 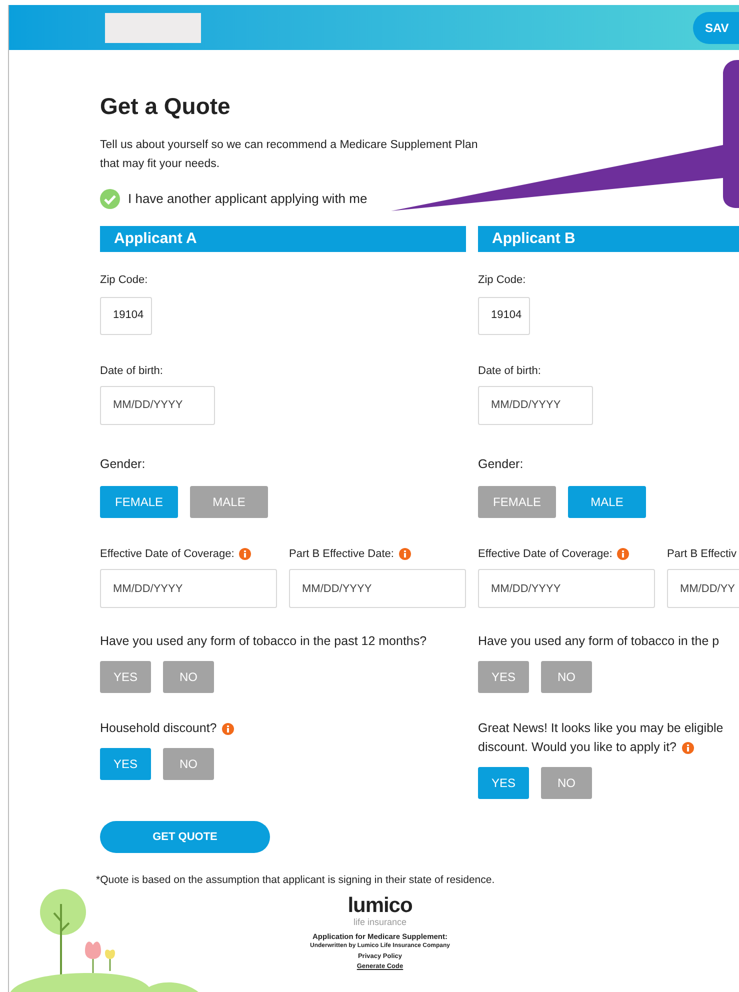 What do you see at coordinates (703, 588) in the screenshot?
I see `part-b-date-field: MM/DD/YY` at bounding box center [703, 588].